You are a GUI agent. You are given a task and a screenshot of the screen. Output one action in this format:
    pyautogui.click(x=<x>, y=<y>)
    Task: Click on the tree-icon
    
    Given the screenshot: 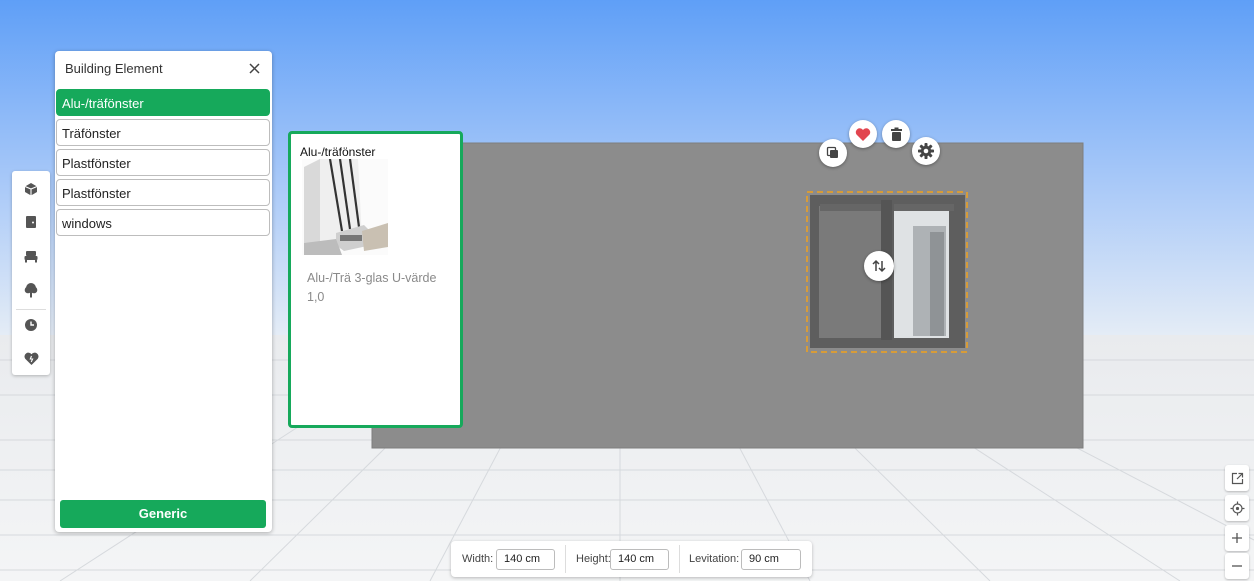 What is the action you would take?
    pyautogui.click(x=31, y=290)
    